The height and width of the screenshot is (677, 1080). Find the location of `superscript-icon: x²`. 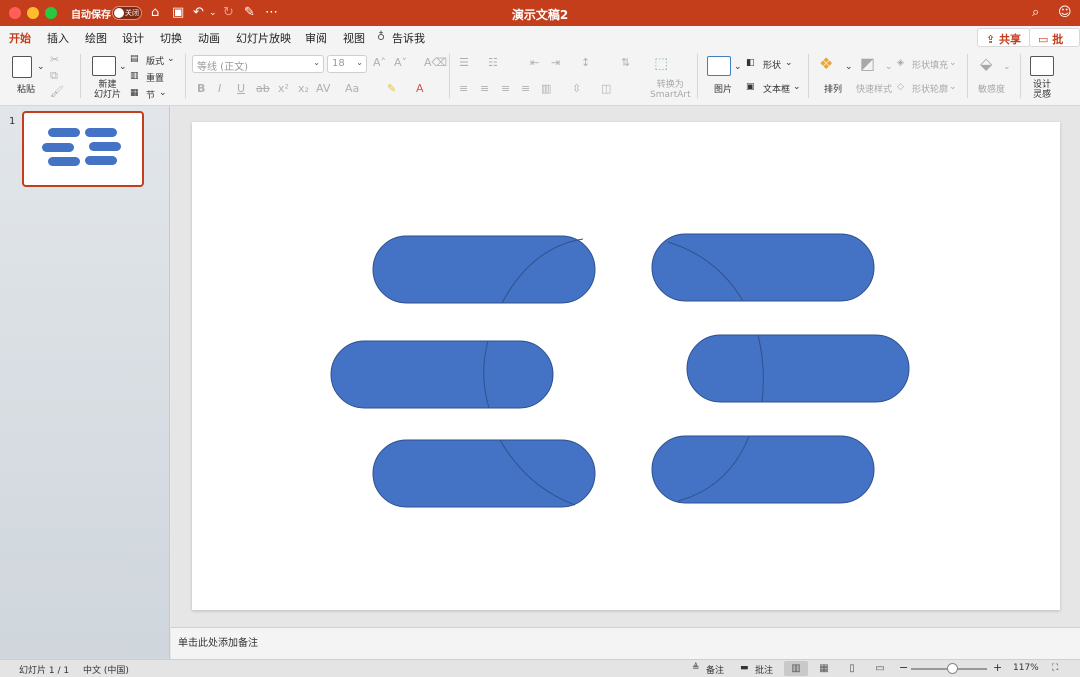

superscript-icon: x² is located at coordinates (283, 88).